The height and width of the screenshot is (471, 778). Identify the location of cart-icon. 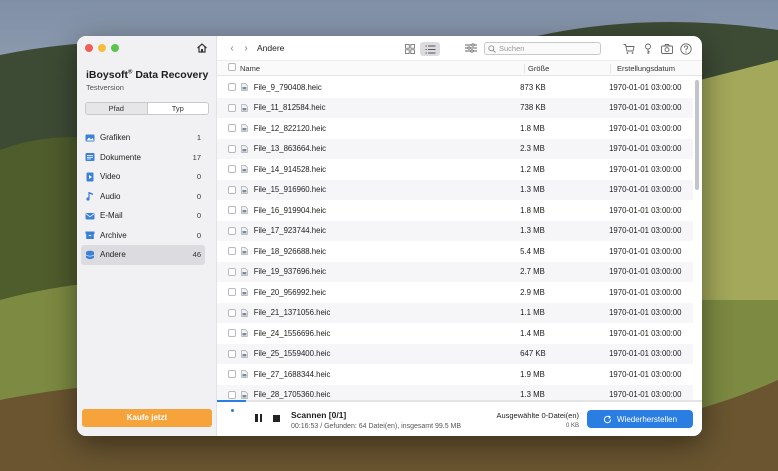
(629, 48).